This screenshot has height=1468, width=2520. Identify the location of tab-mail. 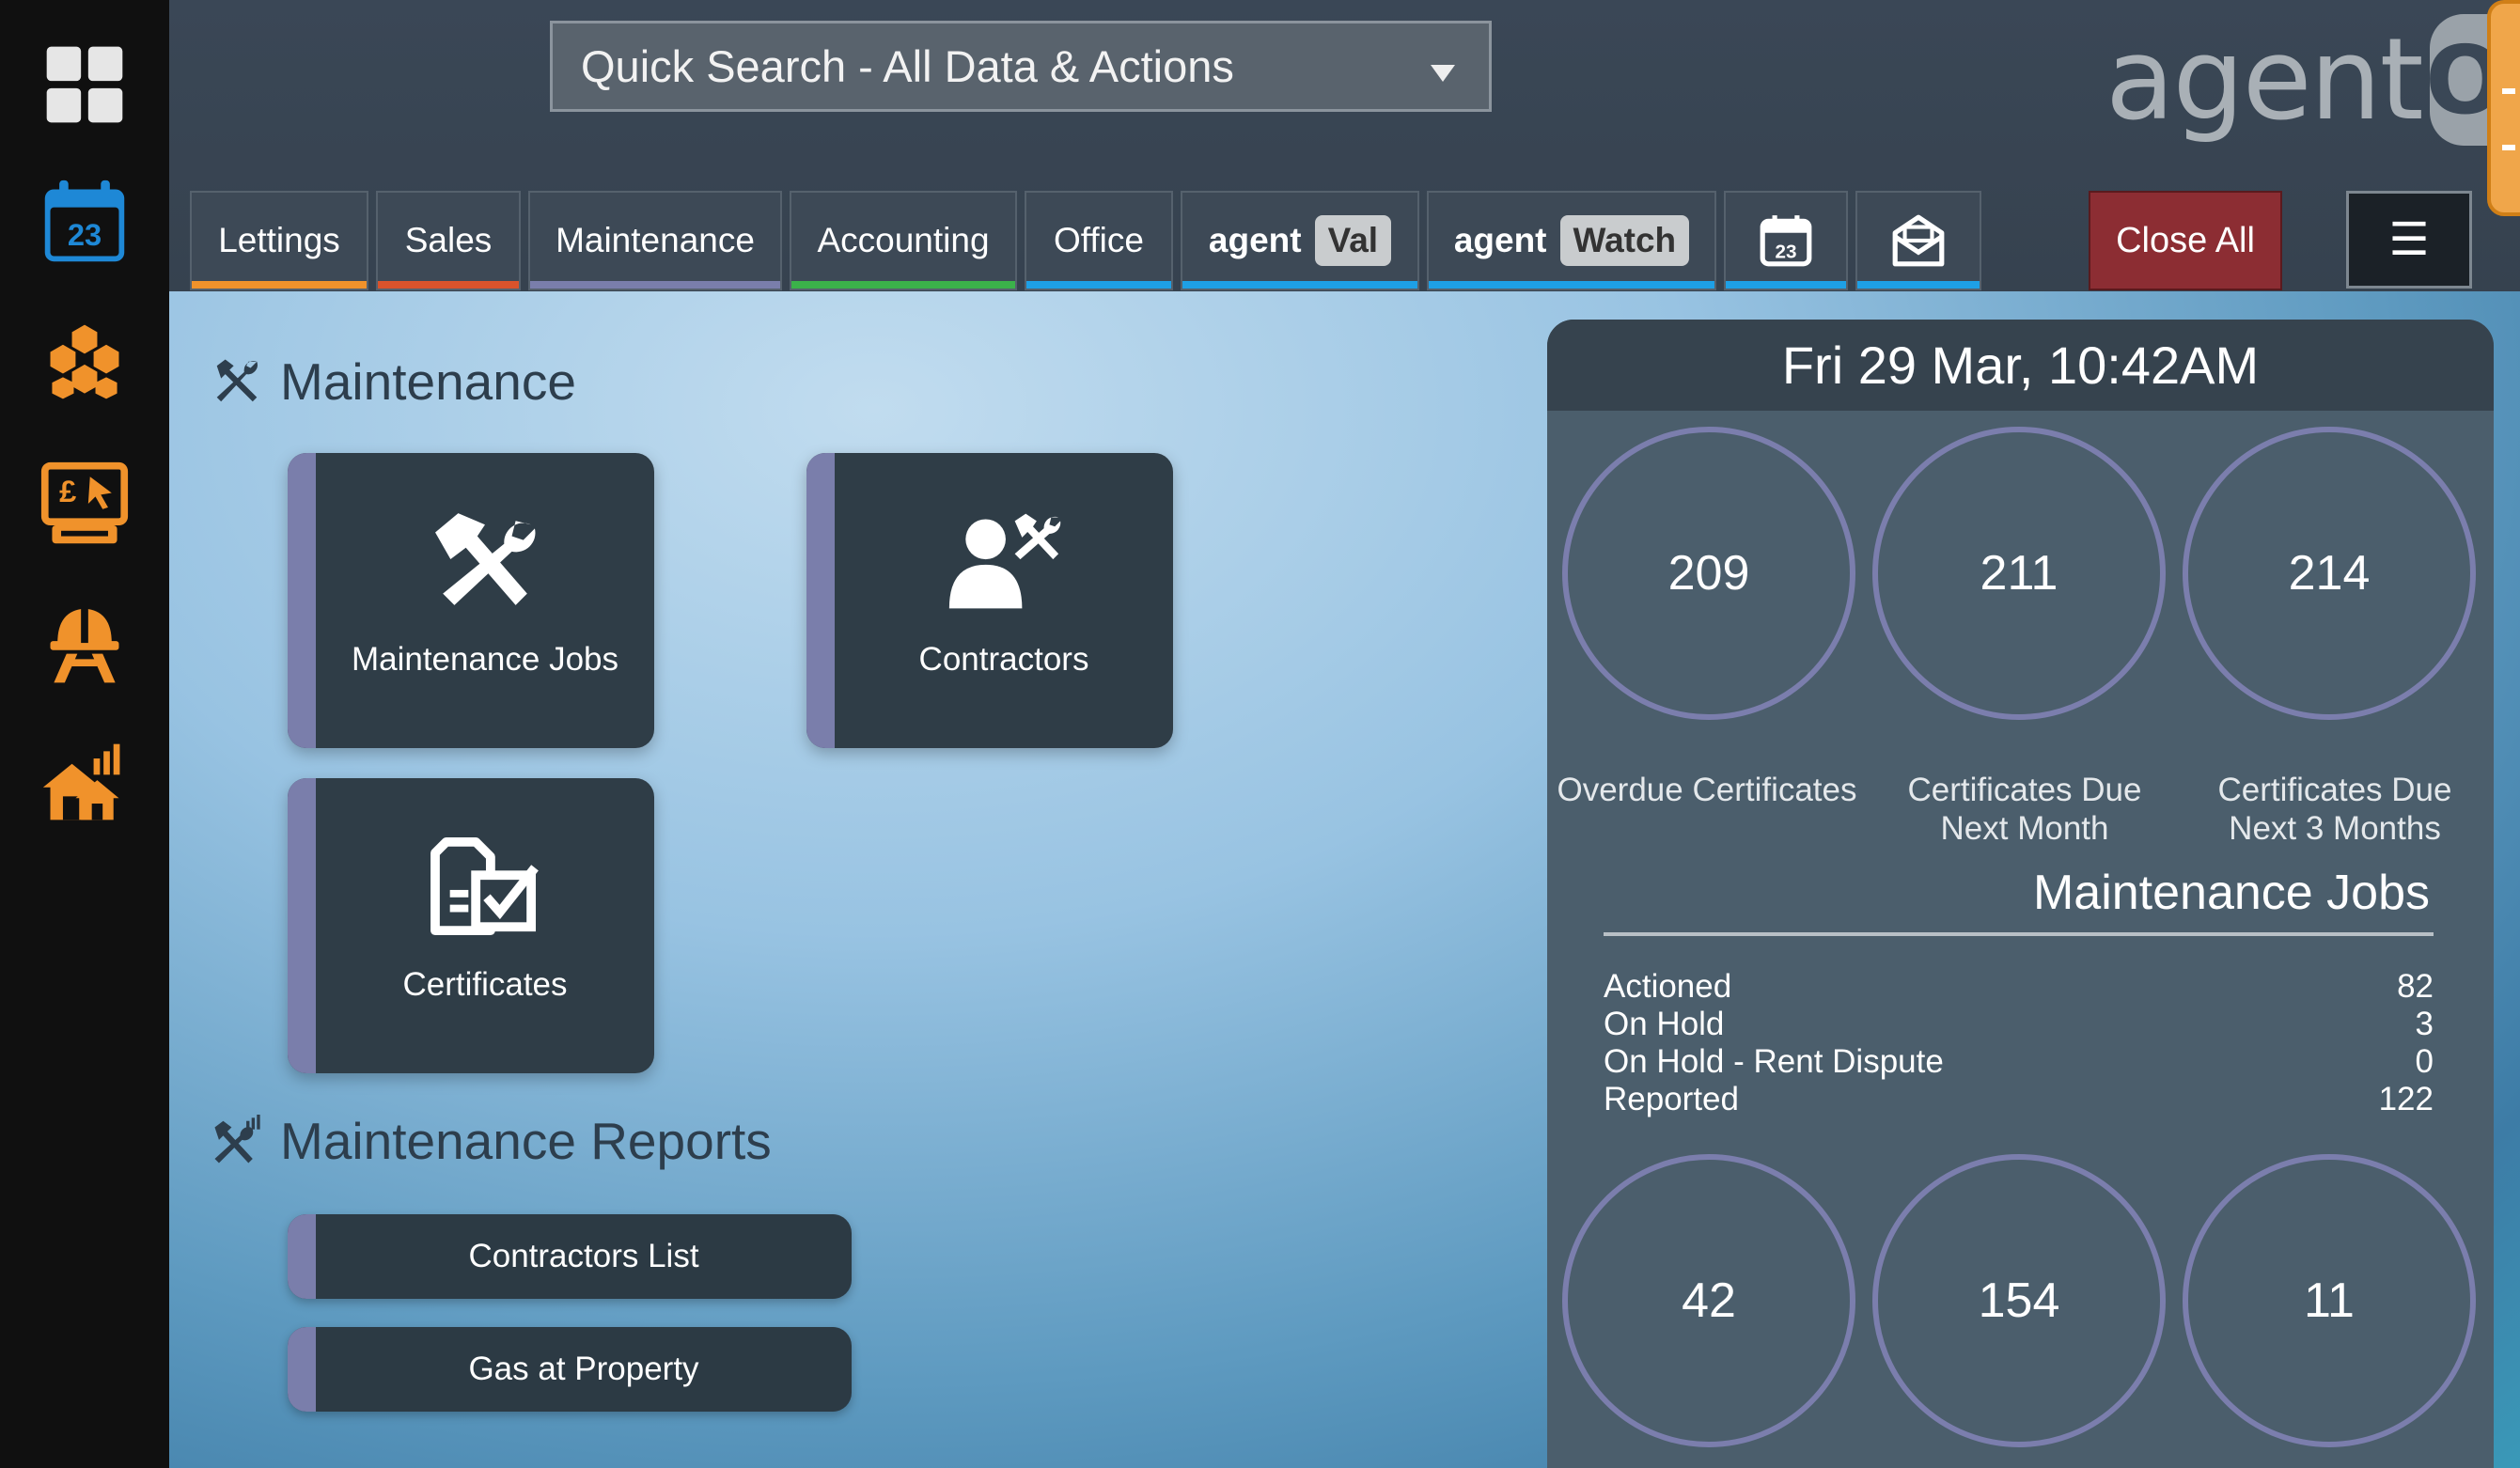
(1918, 240).